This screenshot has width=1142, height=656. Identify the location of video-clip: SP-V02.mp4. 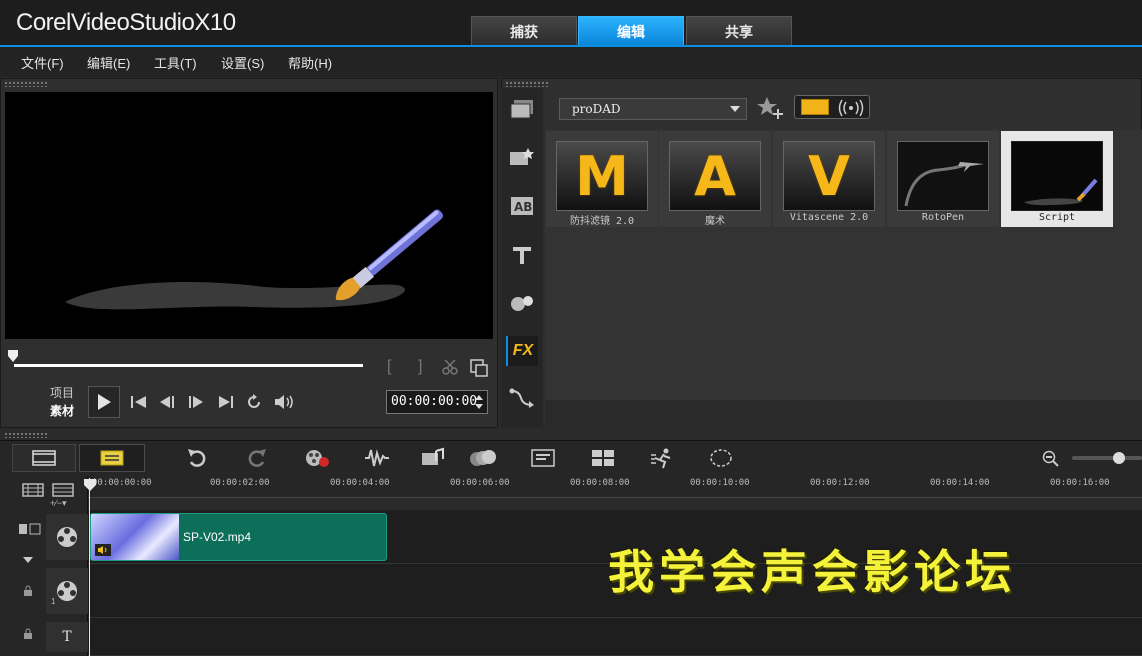
(238, 537).